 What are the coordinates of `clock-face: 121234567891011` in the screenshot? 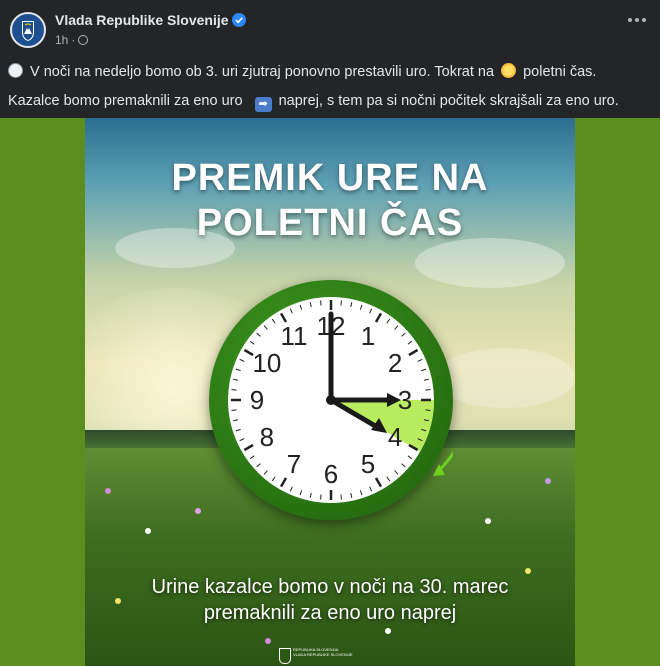 It's located at (340, 400).